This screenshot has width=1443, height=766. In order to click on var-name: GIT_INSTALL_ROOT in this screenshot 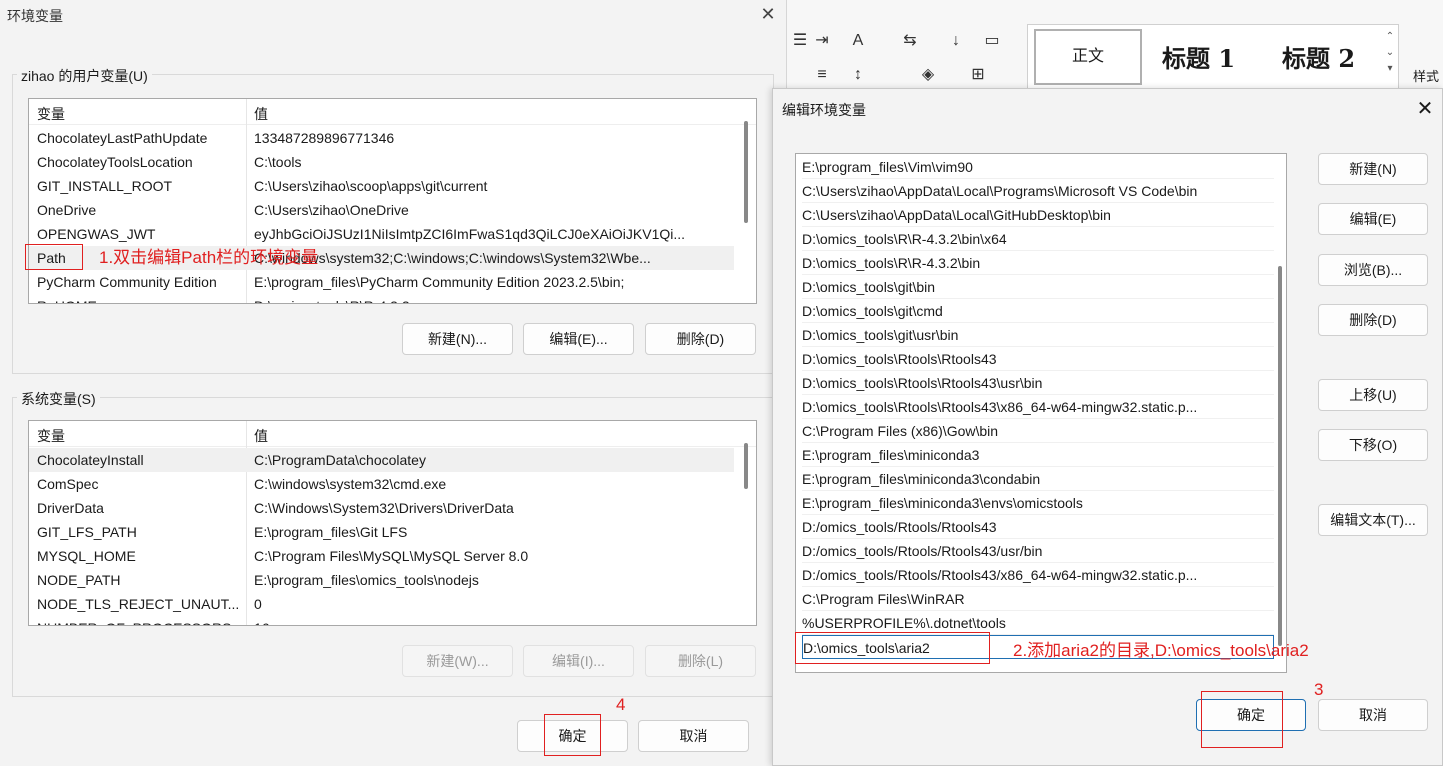, I will do `click(105, 186)`.